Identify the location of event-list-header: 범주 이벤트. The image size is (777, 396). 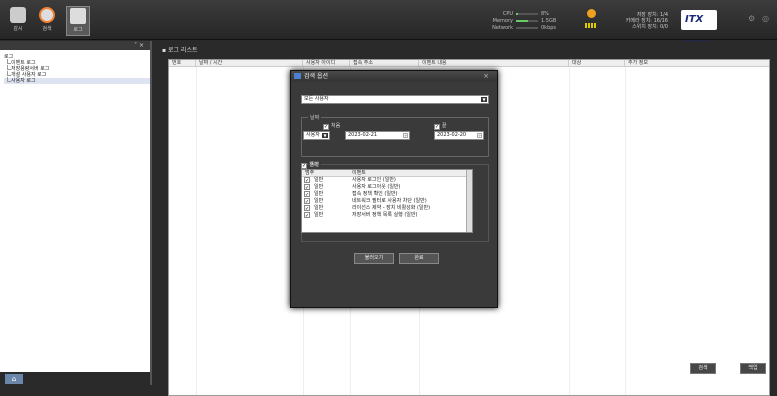
(387, 173).